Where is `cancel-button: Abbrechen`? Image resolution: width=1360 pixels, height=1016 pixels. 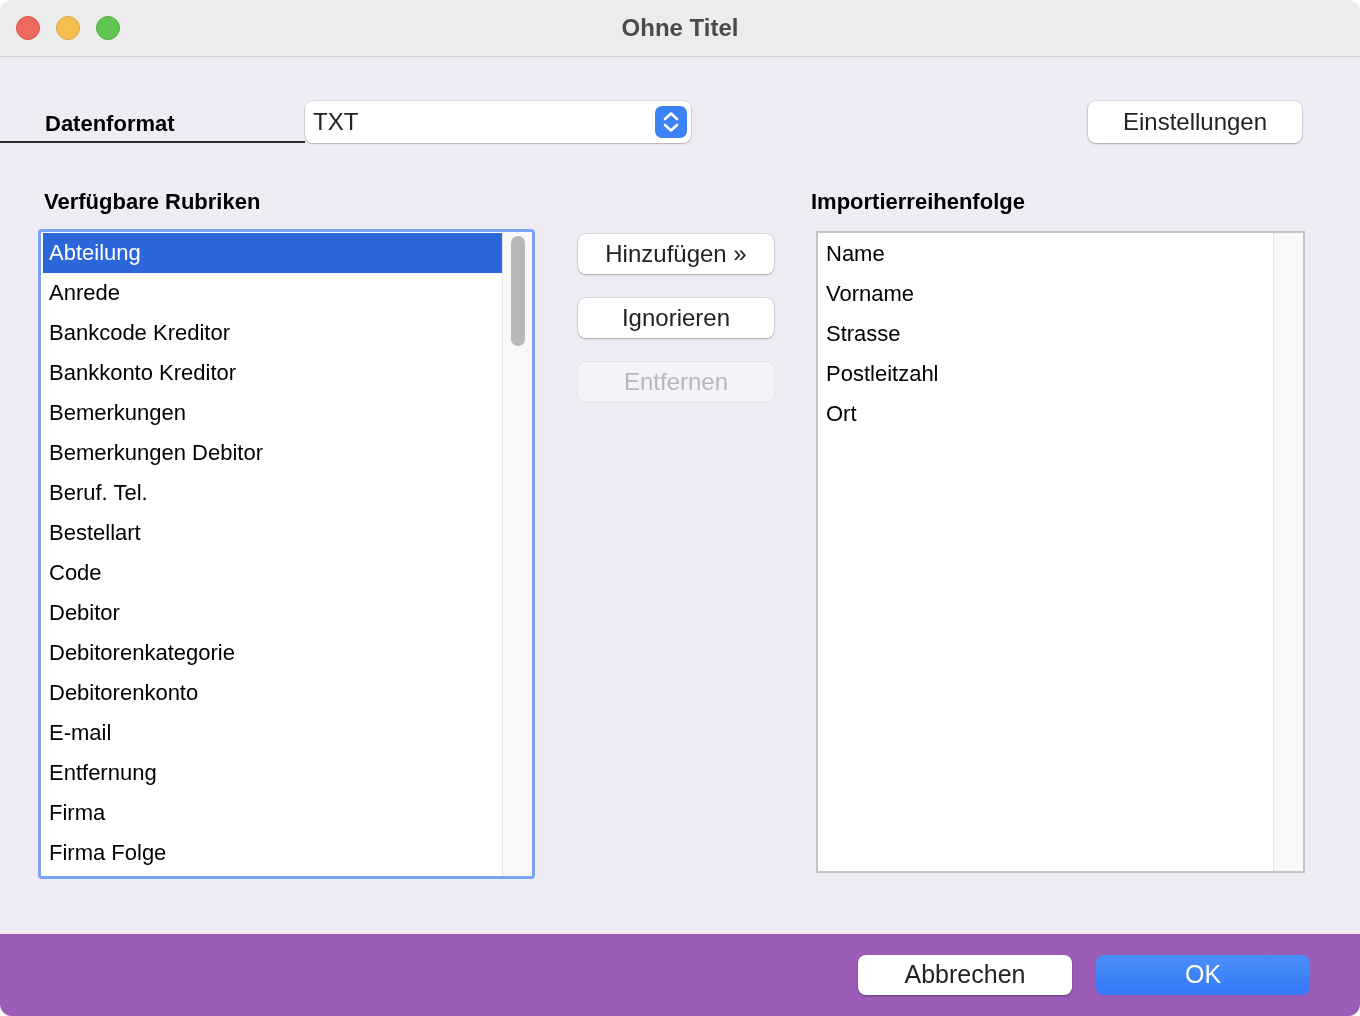
cancel-button: Abbrechen is located at coordinates (965, 975).